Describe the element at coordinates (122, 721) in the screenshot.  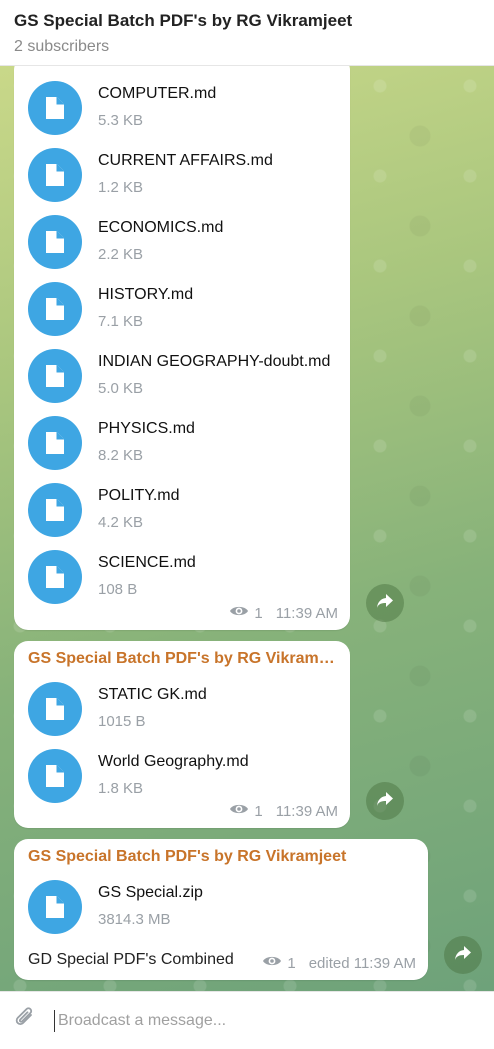
I see `file-size: 1015 B` at that location.